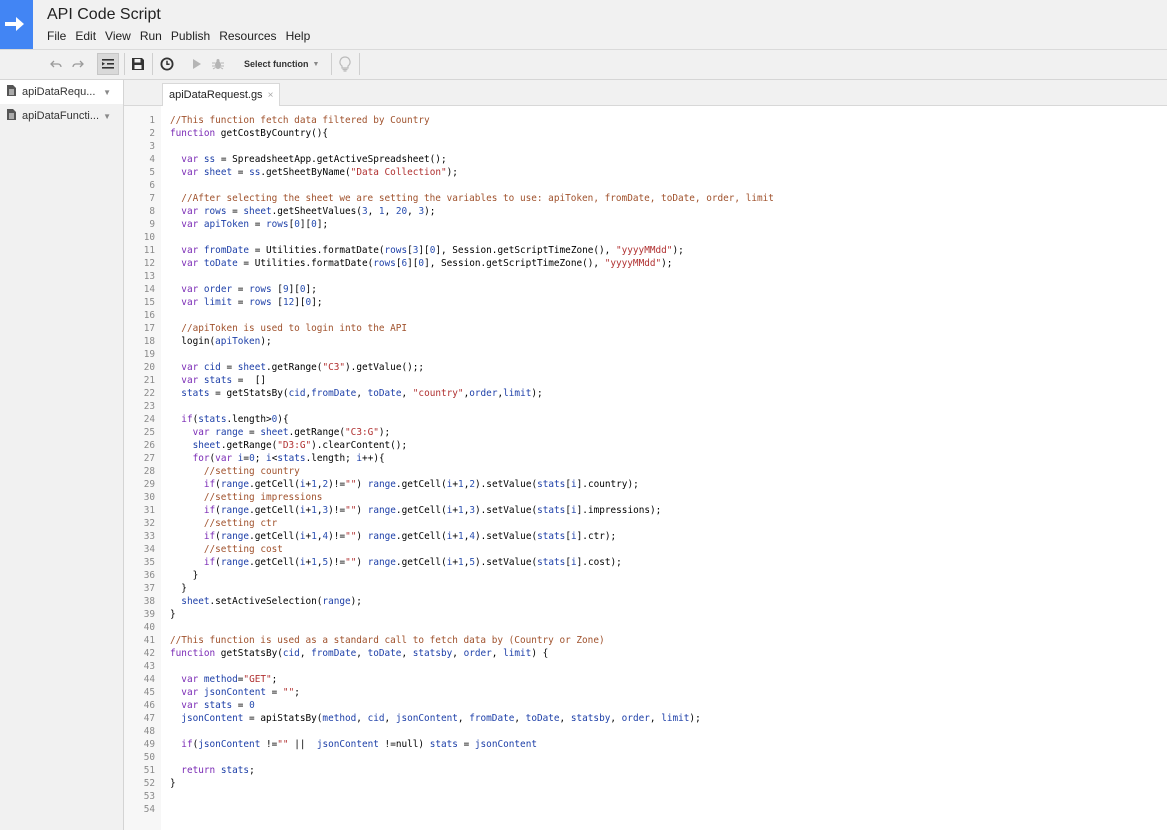  Describe the element at coordinates (243, 289) in the screenshot. I see `code-text: var order = rows [9][0];` at that location.